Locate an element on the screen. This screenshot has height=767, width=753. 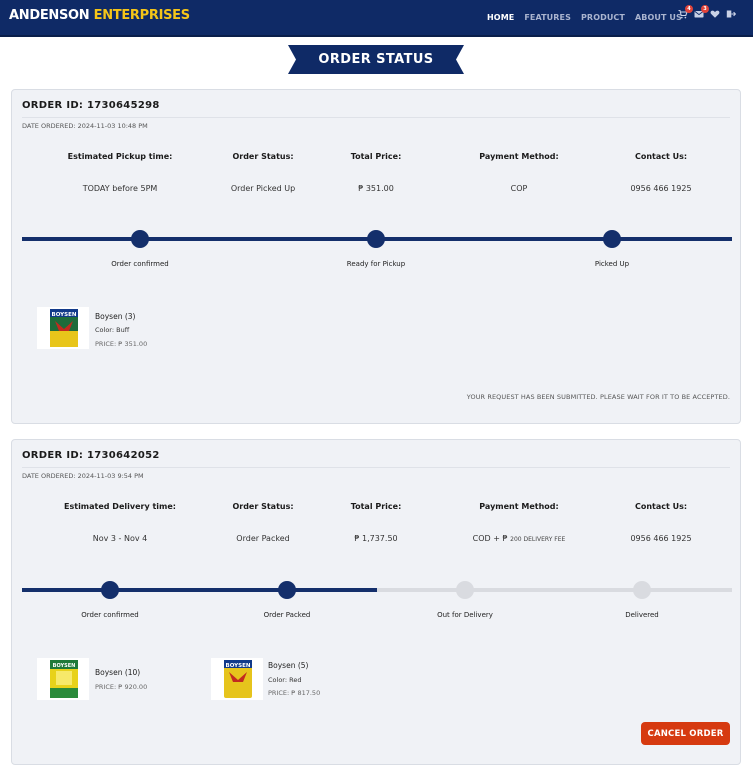
delivery-fee: 200 DELIVERY FEE is located at coordinates (538, 539).